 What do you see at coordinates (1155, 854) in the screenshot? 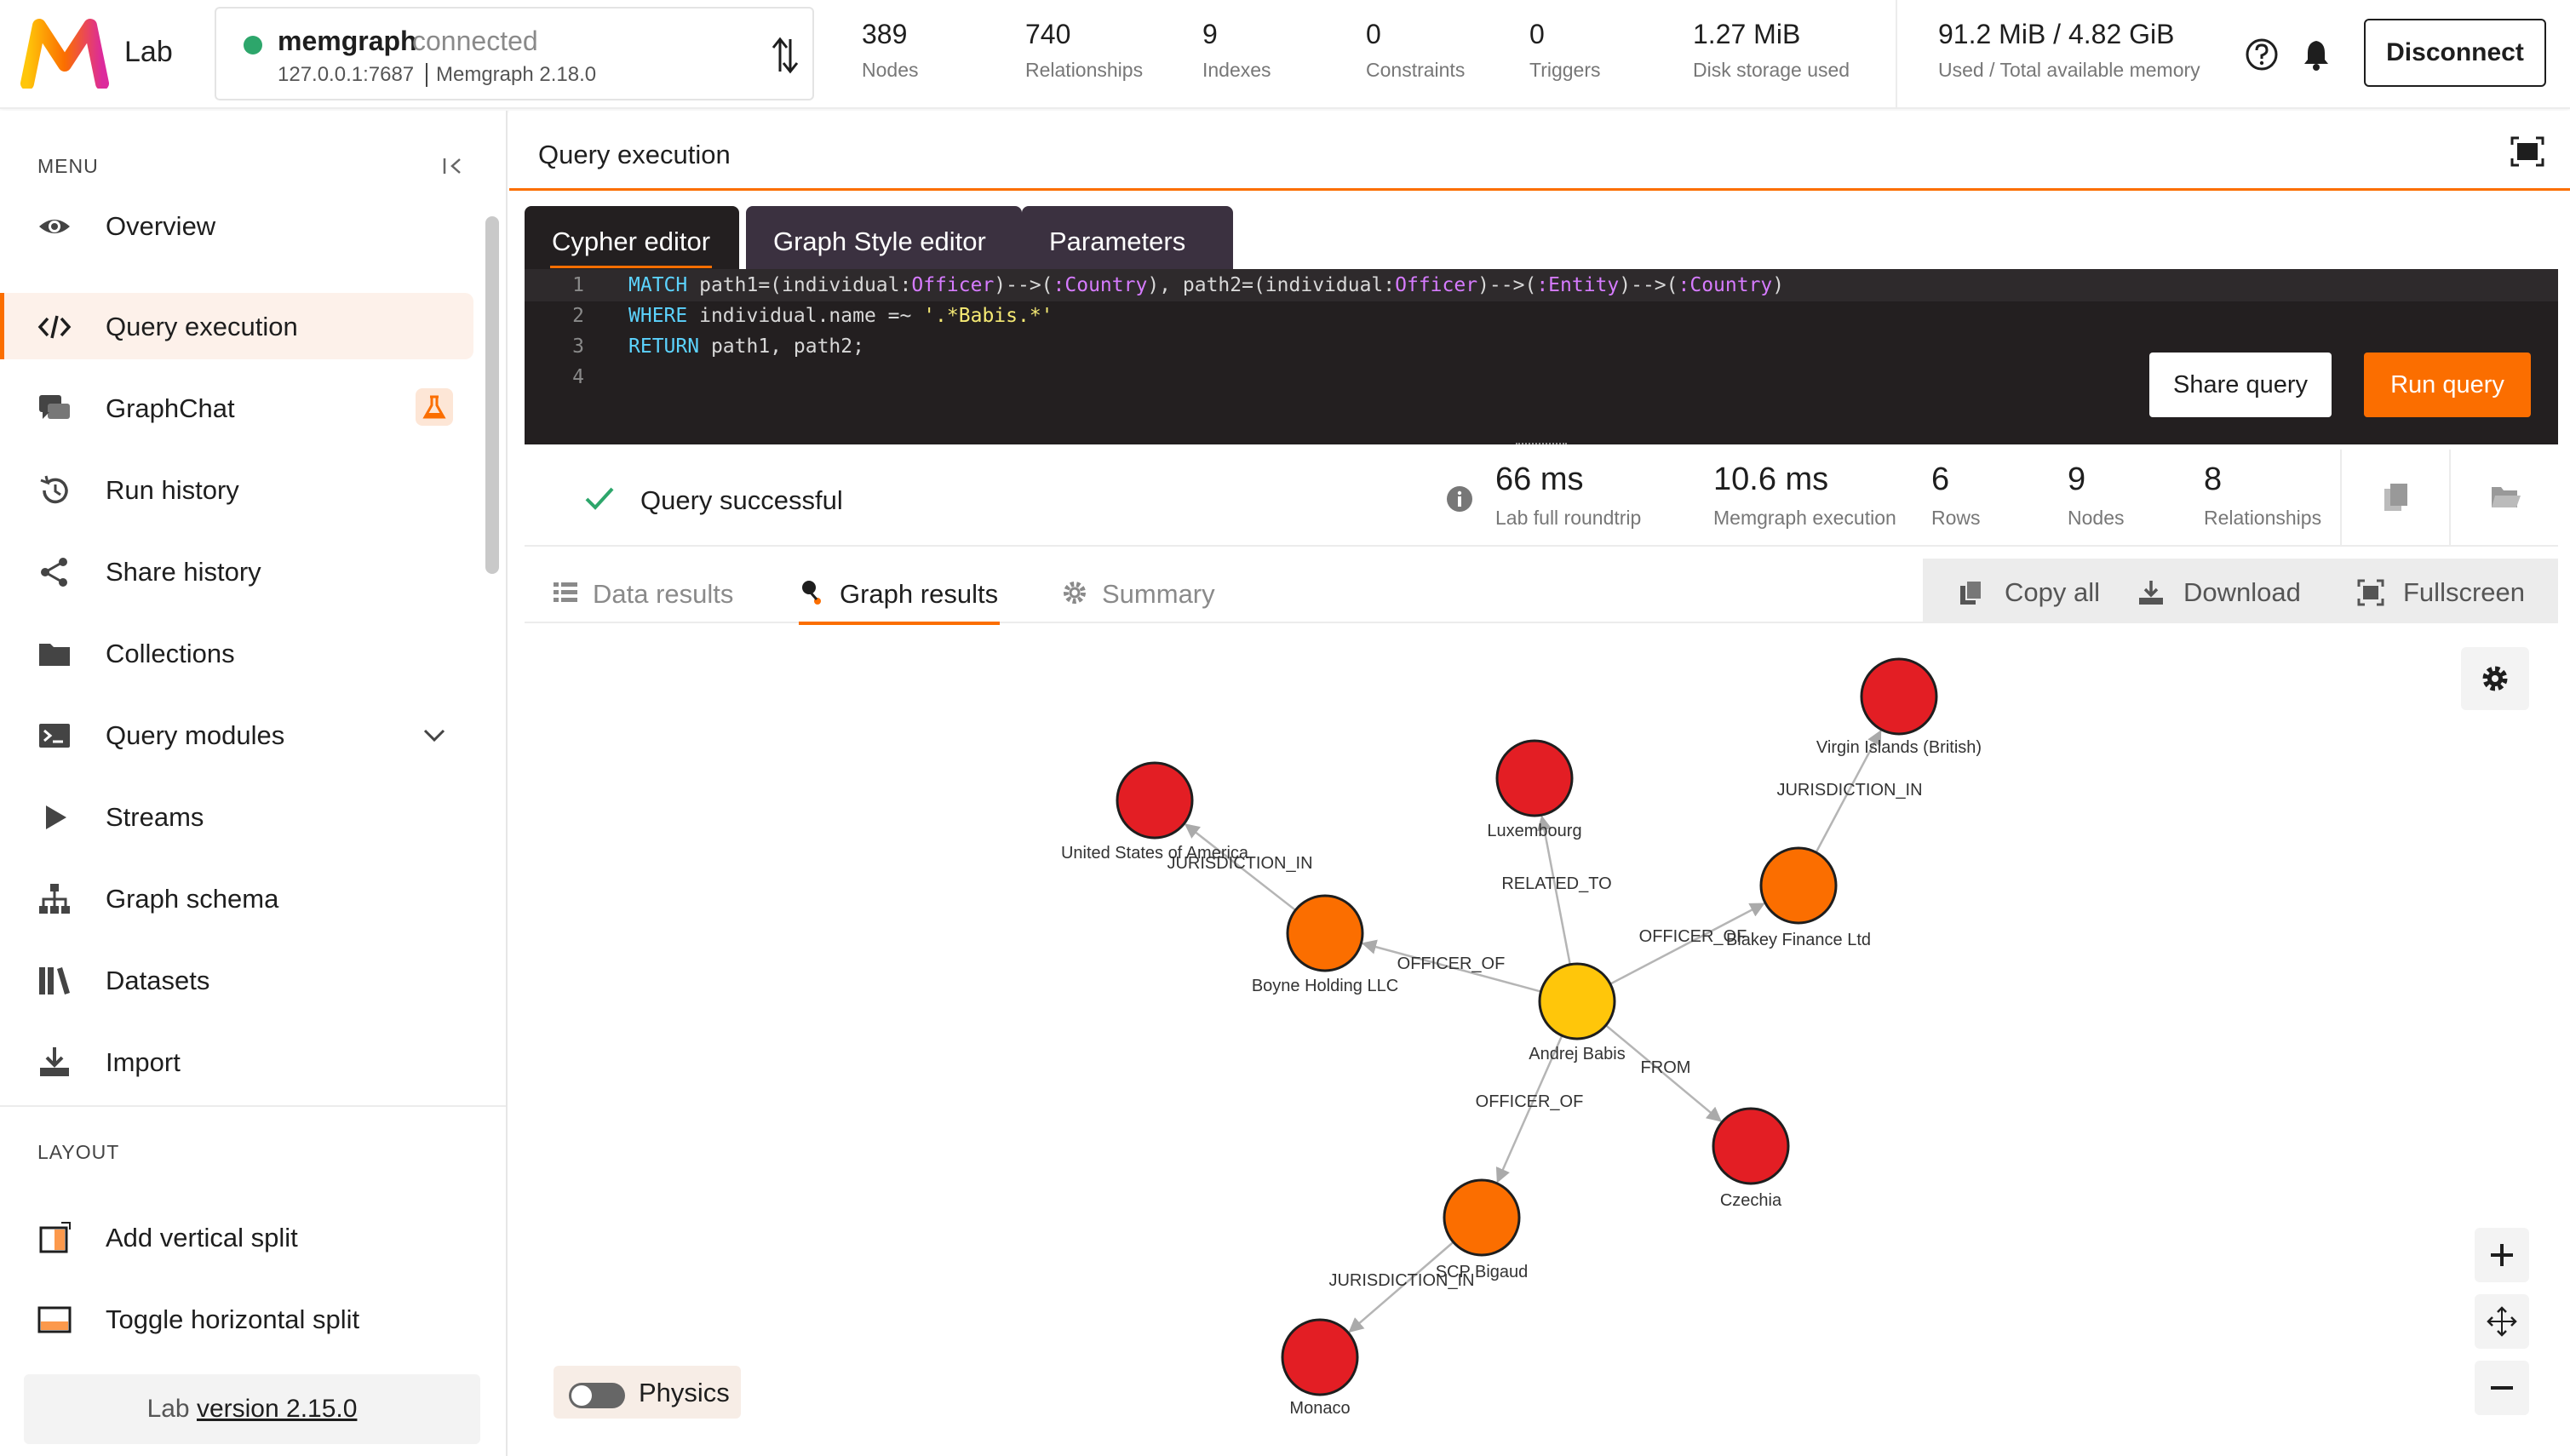
I see `graph-node-label: United States of America` at bounding box center [1155, 854].